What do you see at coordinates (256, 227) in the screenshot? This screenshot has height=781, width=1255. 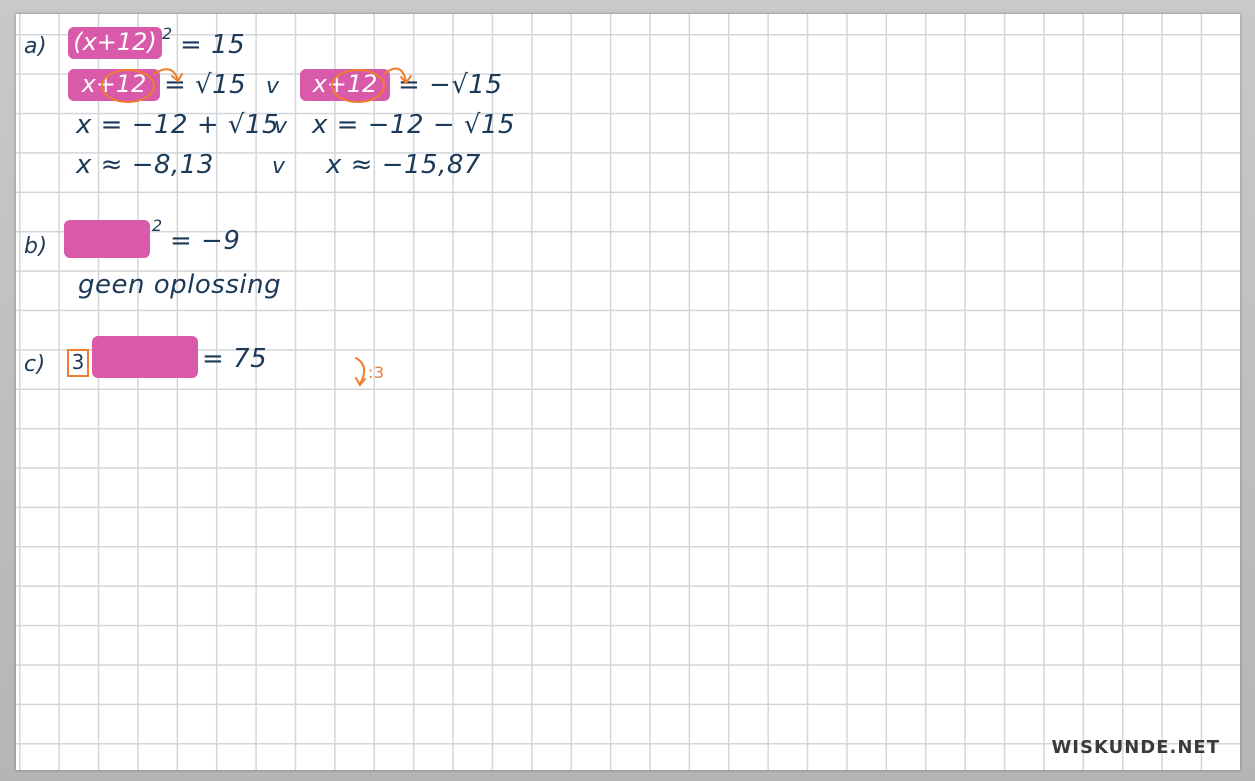 I see `annotation-strokes` at bounding box center [256, 227].